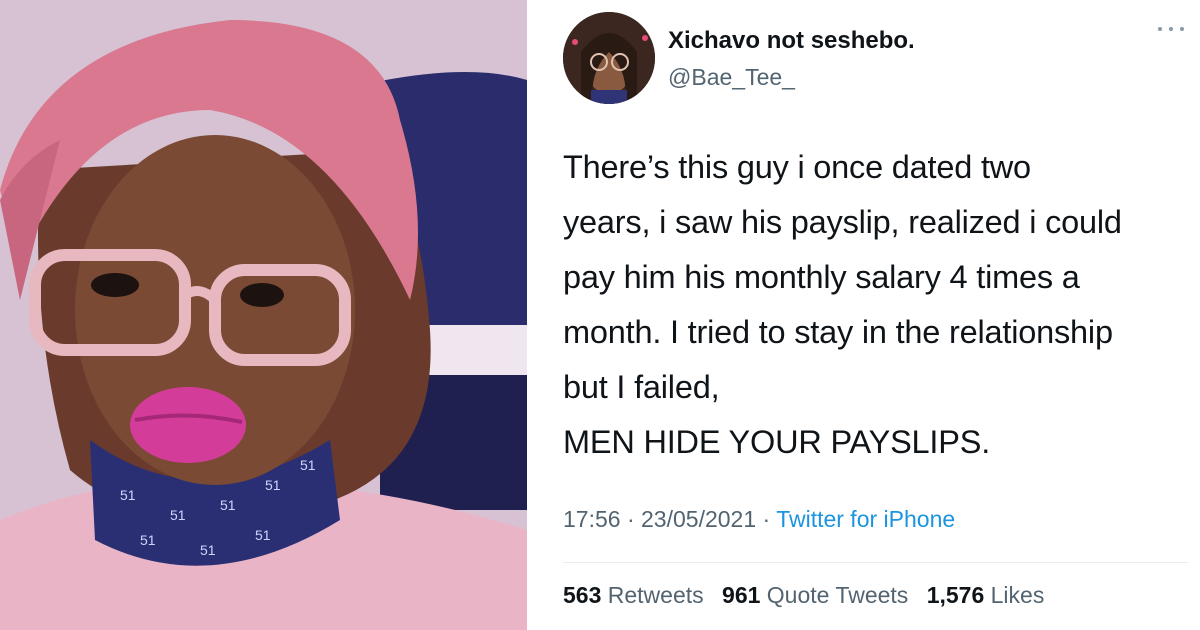 This screenshot has height=630, width=1200. Describe the element at coordinates (582, 595) in the screenshot. I see `retweets-count: 563` at that location.